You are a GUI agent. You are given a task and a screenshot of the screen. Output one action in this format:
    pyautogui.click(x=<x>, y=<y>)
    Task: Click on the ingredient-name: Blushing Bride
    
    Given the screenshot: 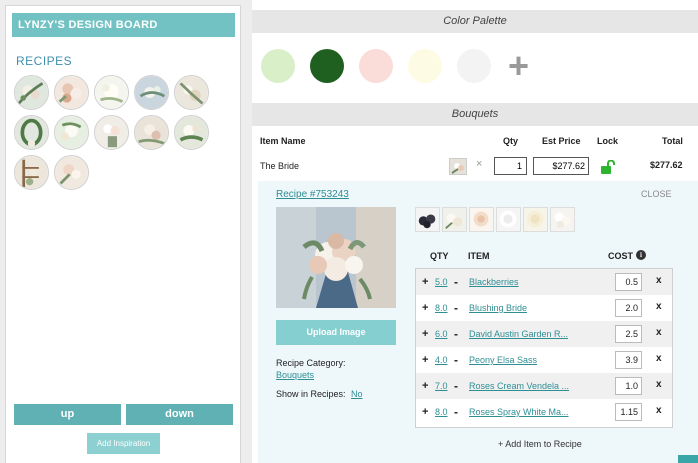 What is the action you would take?
    pyautogui.click(x=523, y=308)
    